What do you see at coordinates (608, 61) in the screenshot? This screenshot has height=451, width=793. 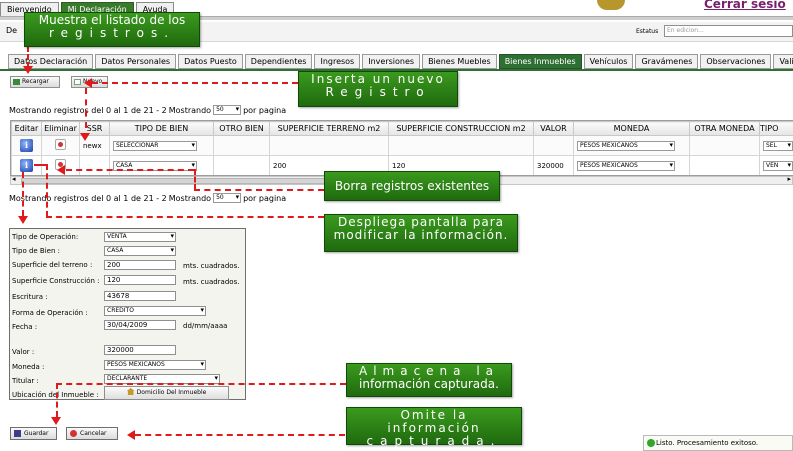 I see `tab-vehiculos: Vehículos` at bounding box center [608, 61].